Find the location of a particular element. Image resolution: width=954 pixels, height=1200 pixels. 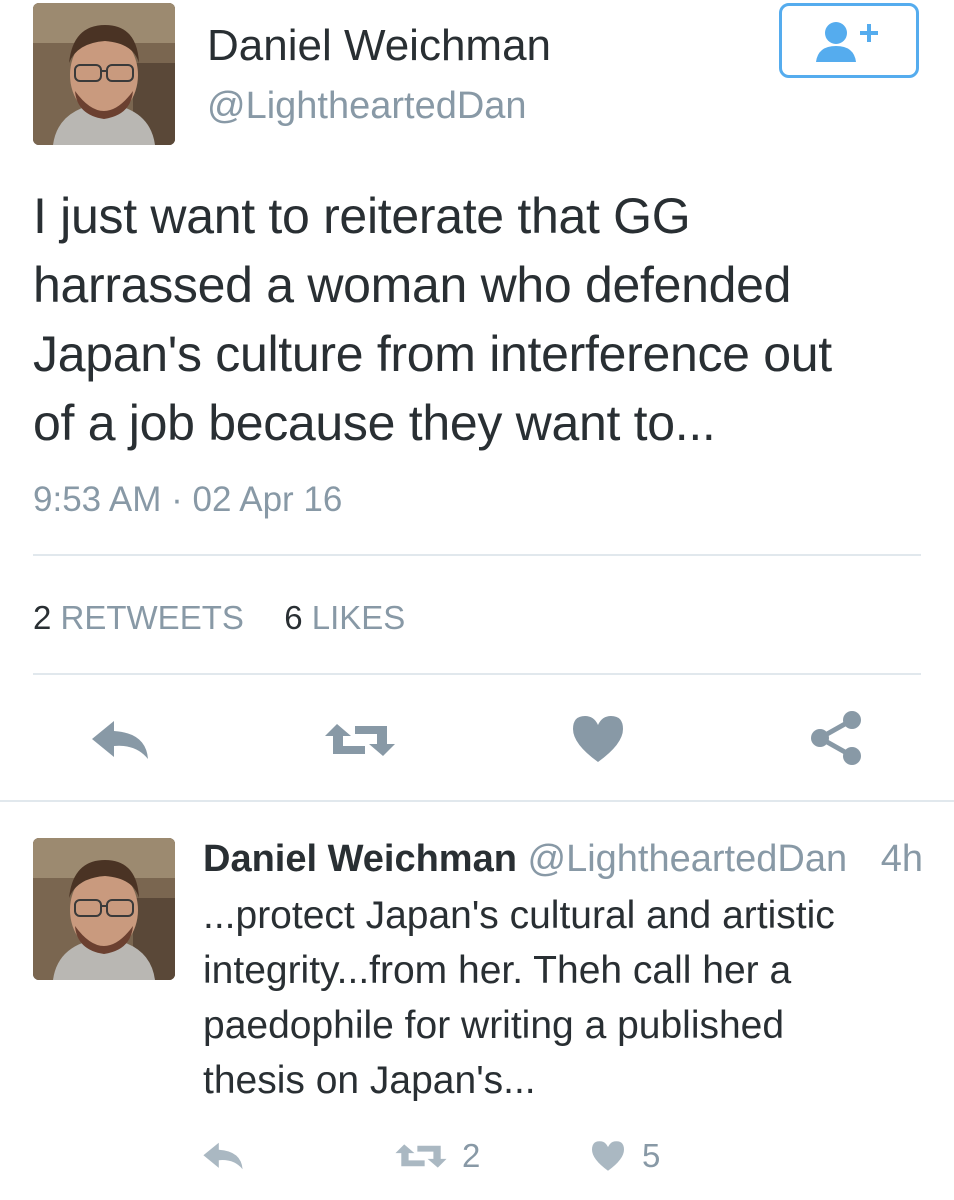

reply-text-line: paedophile for writing a published is located at coordinates (494, 1025).